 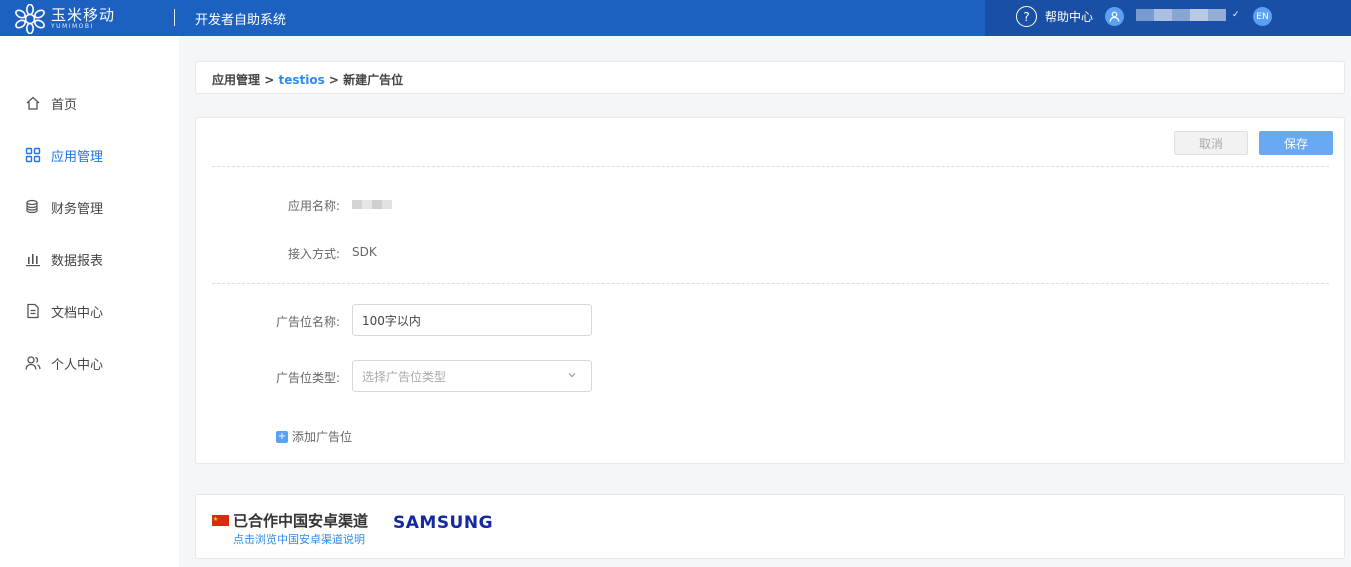 I want to click on sidebar-item-app-management: 应用管理, so click(x=63, y=155).